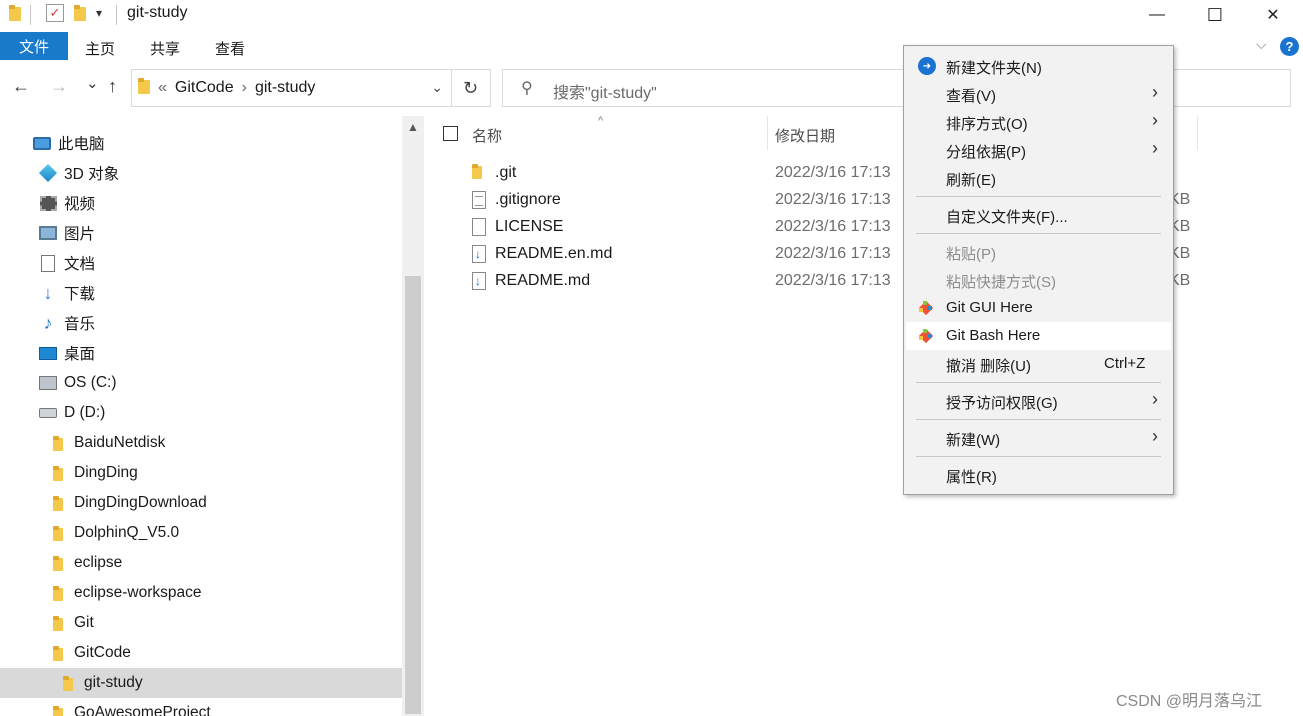  Describe the element at coordinates (201, 503) in the screenshot. I see `sidebar-item-dingdingdownload: DingDingDownload` at that location.